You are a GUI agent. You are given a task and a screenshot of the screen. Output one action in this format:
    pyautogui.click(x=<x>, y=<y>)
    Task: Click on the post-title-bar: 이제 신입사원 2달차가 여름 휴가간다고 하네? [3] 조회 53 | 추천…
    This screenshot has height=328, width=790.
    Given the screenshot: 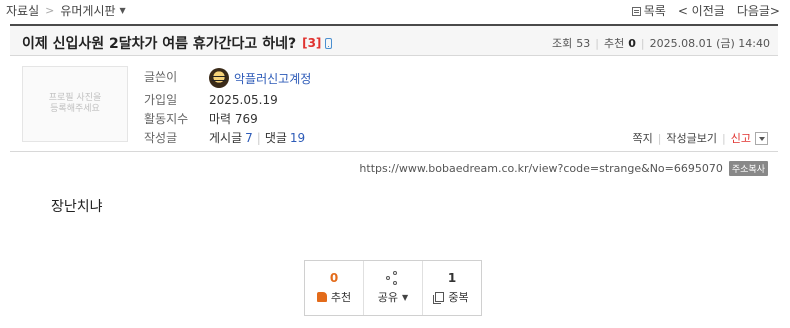 What is the action you would take?
    pyautogui.click(x=394, y=40)
    